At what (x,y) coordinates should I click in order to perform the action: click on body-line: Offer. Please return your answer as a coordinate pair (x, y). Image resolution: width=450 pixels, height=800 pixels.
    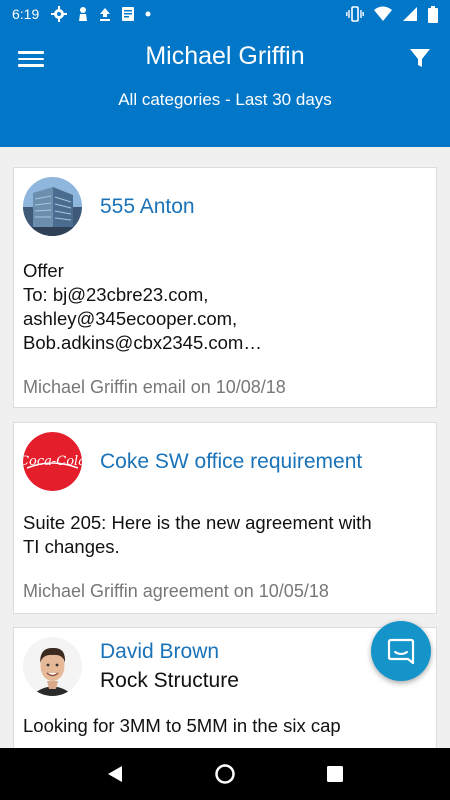
    Looking at the image, I should click on (43, 270).